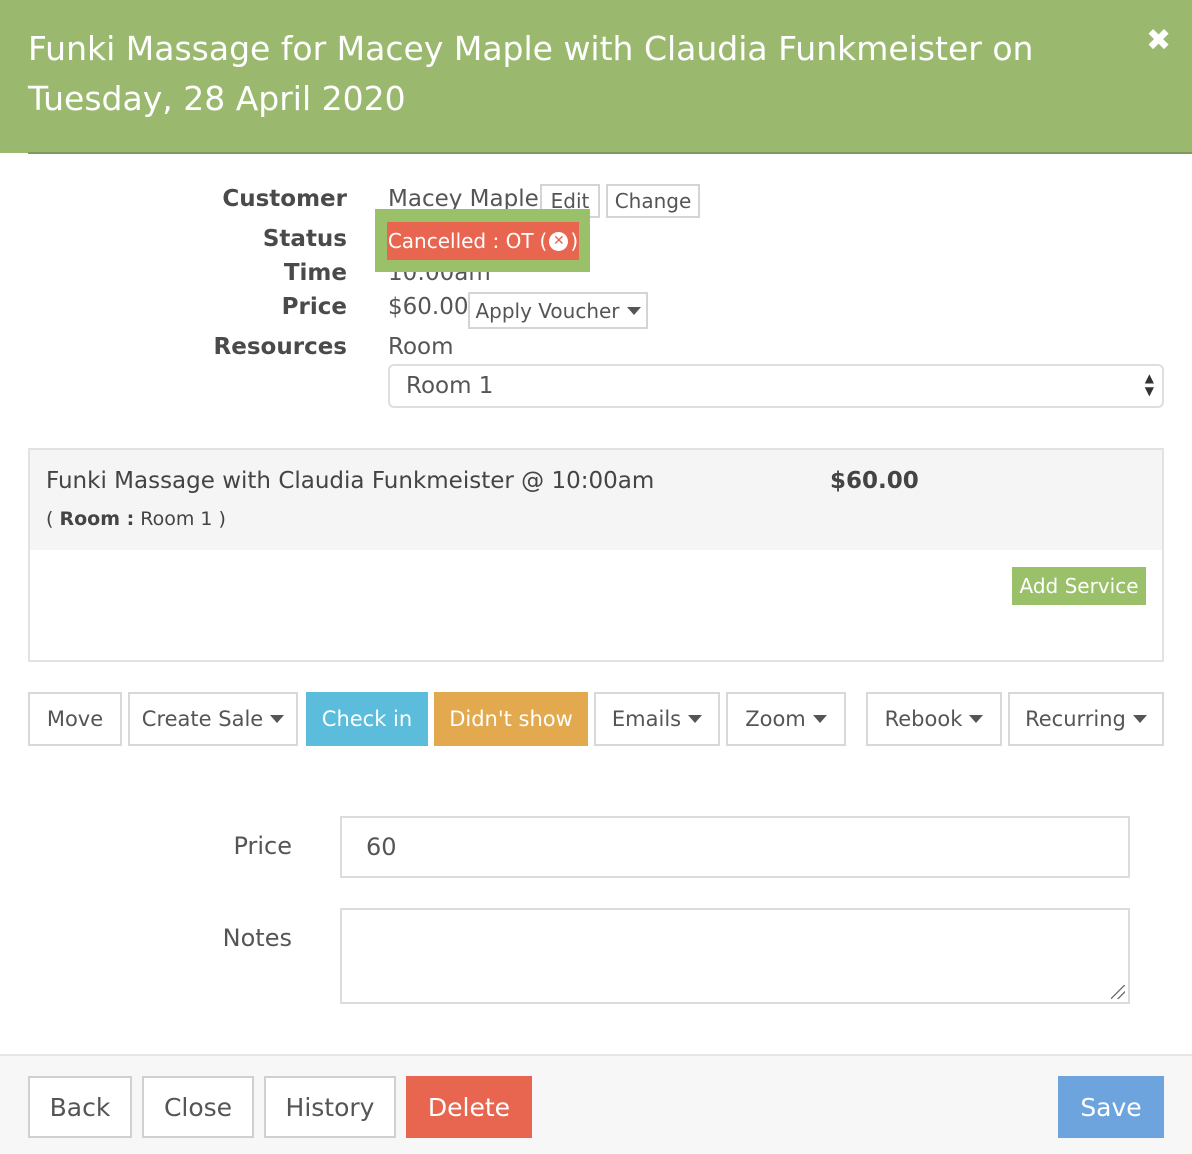 The height and width of the screenshot is (1154, 1192). What do you see at coordinates (646, 719) in the screenshot?
I see `emails-label: Emails` at bounding box center [646, 719].